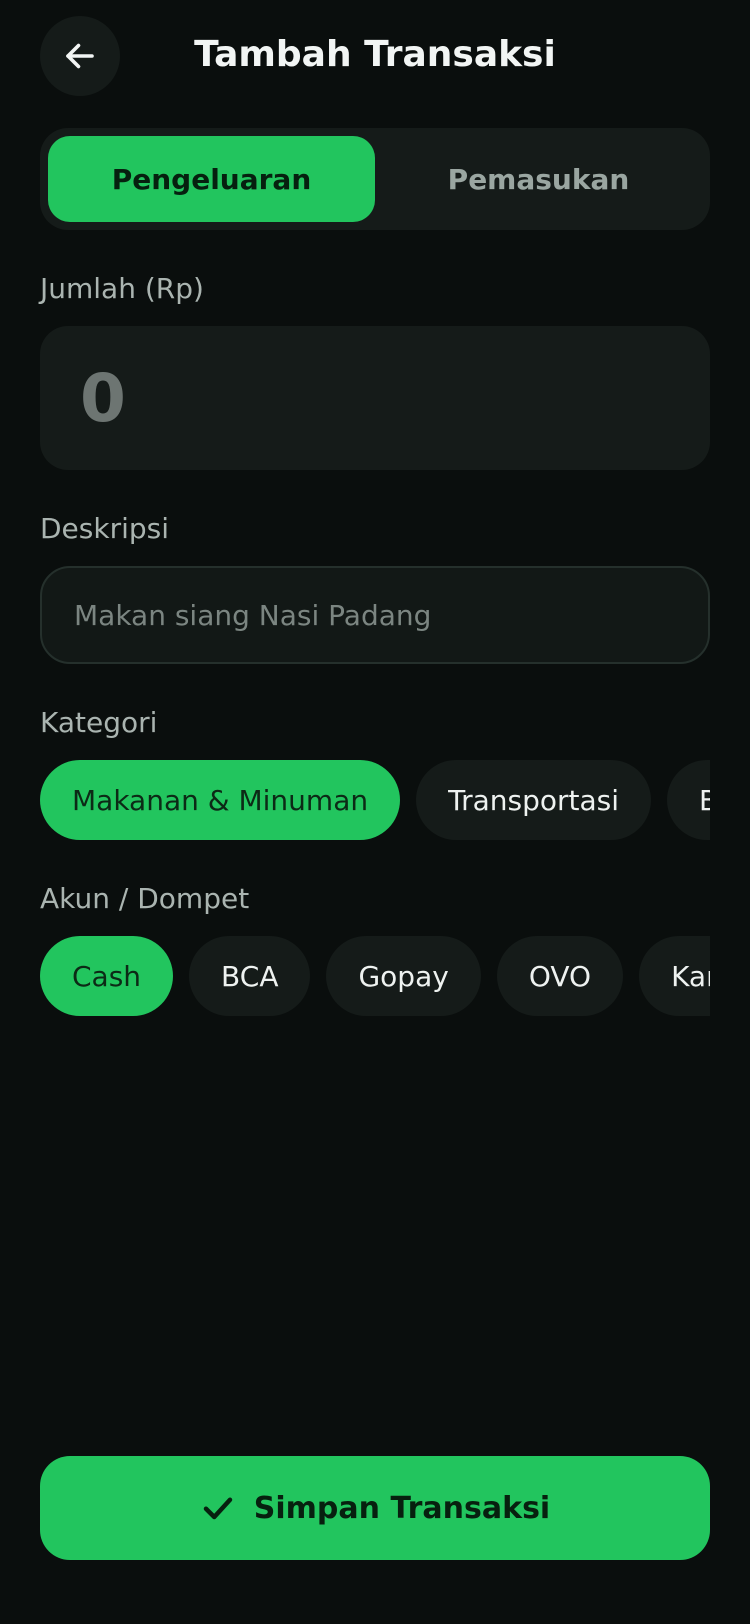 This screenshot has height=1624, width=750. I want to click on tab-pengeluaran: Pengeluaran, so click(211, 179).